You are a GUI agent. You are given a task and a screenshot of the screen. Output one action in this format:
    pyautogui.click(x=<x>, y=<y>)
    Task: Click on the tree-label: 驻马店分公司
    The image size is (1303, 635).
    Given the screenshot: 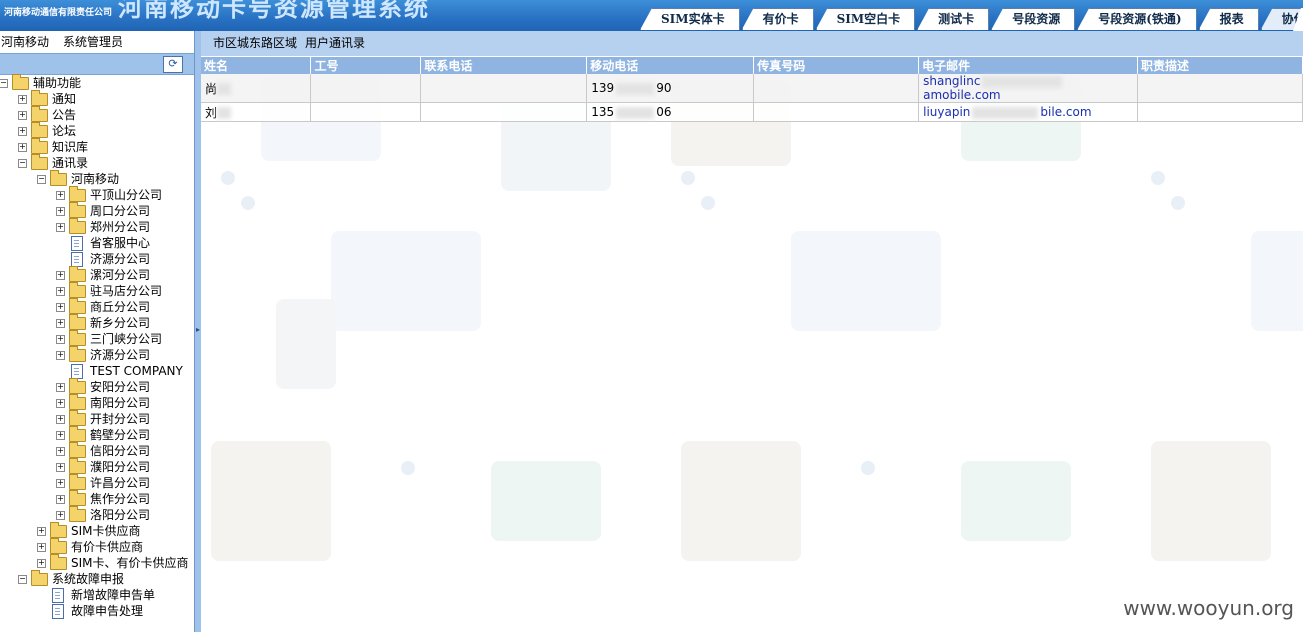 What is the action you would take?
    pyautogui.click(x=126, y=291)
    